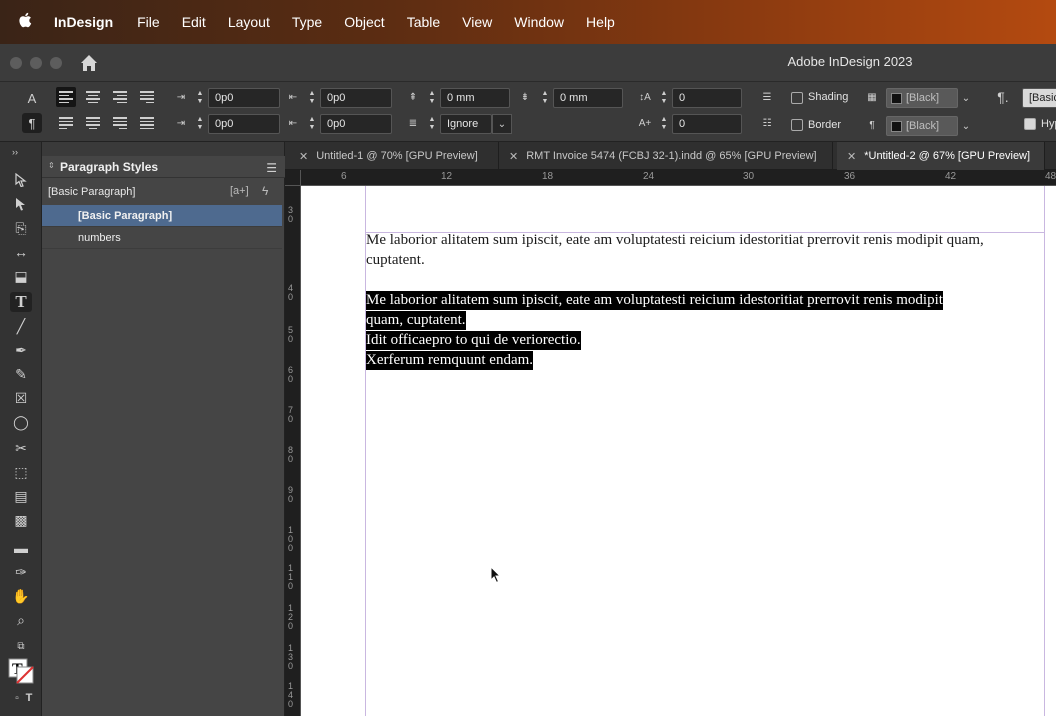  What do you see at coordinates (473, 340) in the screenshot?
I see `selected-line-3: Idit officaepro to qui de veriorectio.` at bounding box center [473, 340].